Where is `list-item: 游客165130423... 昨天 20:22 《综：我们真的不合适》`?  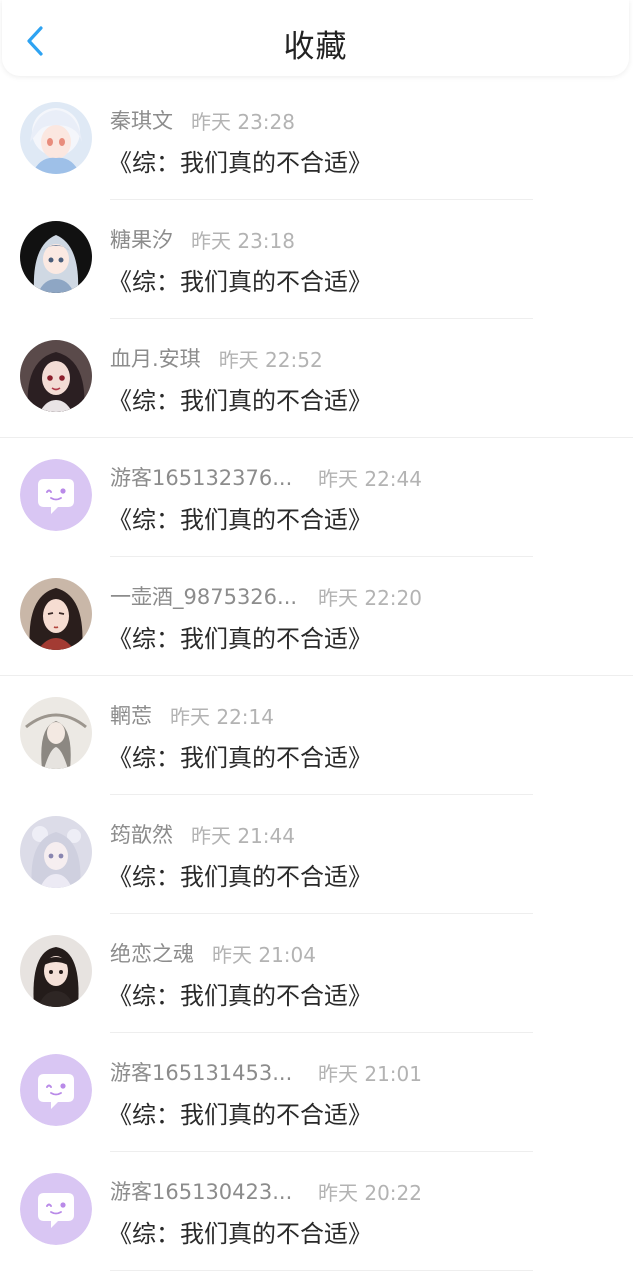 list-item: 游客165130423... 昨天 20:22 《综：我们真的不合适》 is located at coordinates (316, 1211).